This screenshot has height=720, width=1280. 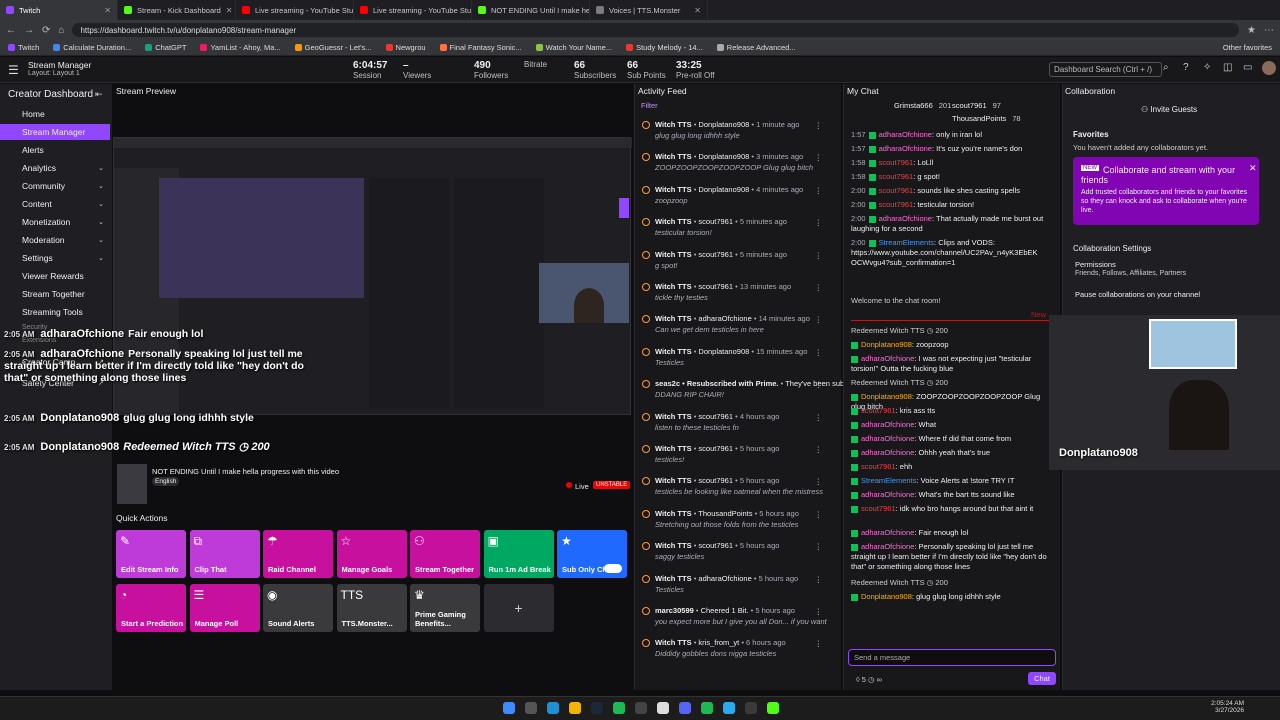 I want to click on quick-action-raid-channel: ☂ Raid Channel, so click(x=298, y=554).